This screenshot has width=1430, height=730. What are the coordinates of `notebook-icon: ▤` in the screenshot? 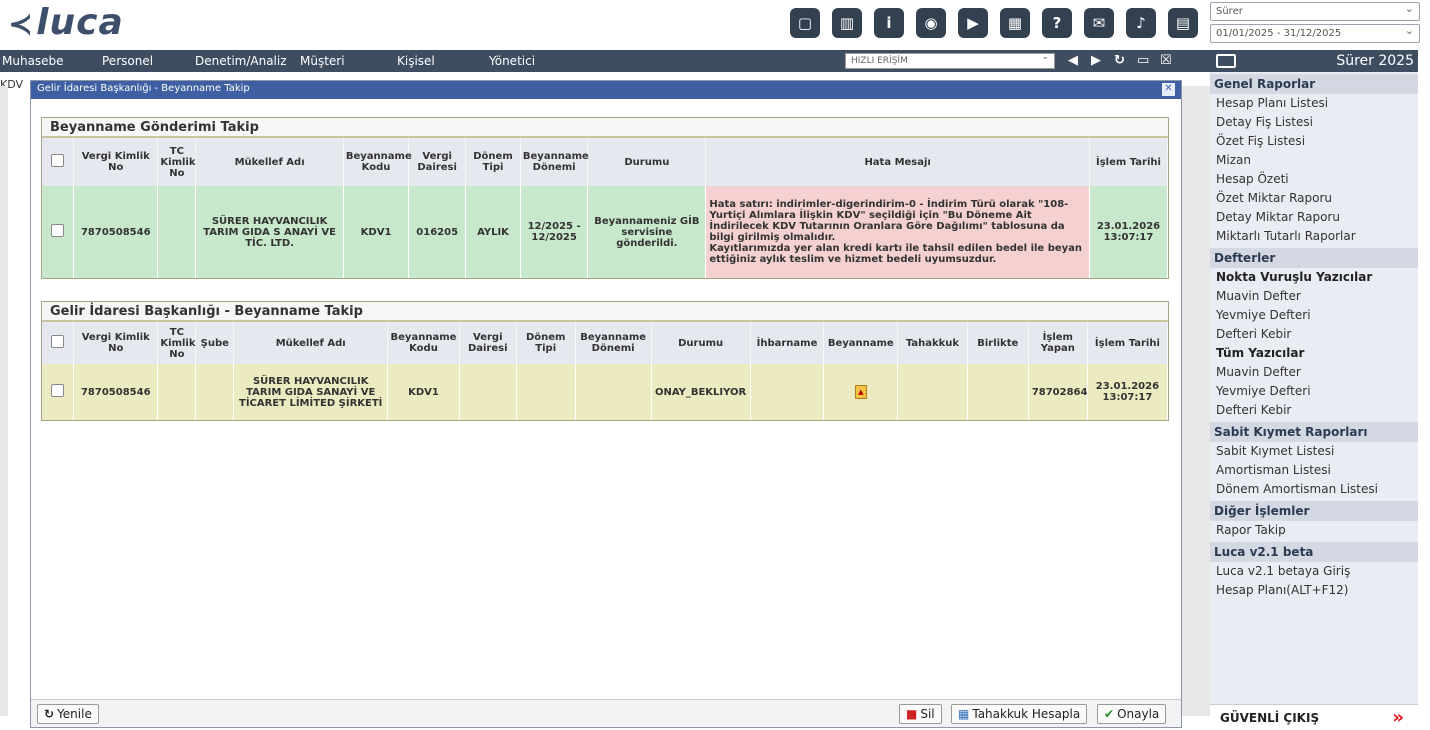 It's located at (1183, 23).